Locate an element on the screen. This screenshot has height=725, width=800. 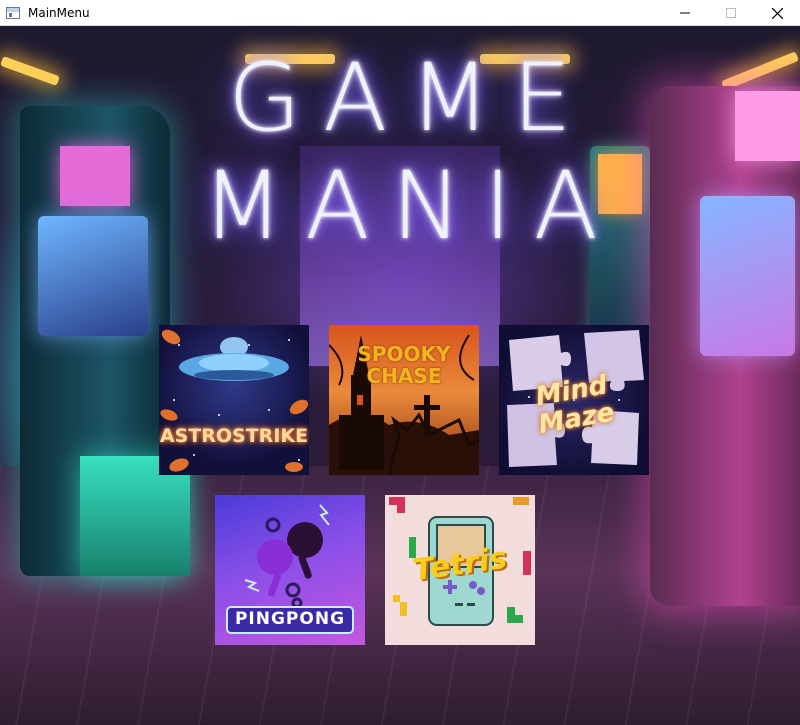
minimize-button is located at coordinates (685, 13).